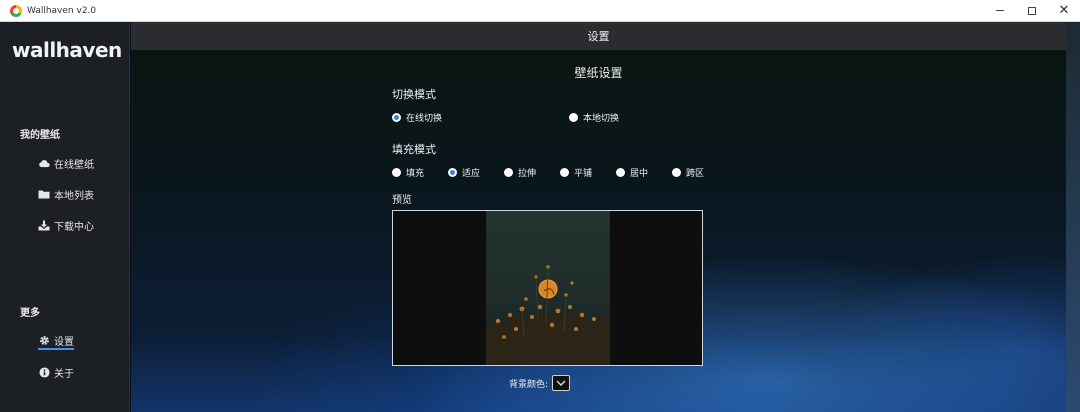 This screenshot has height=412, width=1080. I want to click on background-color-label: 背景颜色:, so click(529, 384).